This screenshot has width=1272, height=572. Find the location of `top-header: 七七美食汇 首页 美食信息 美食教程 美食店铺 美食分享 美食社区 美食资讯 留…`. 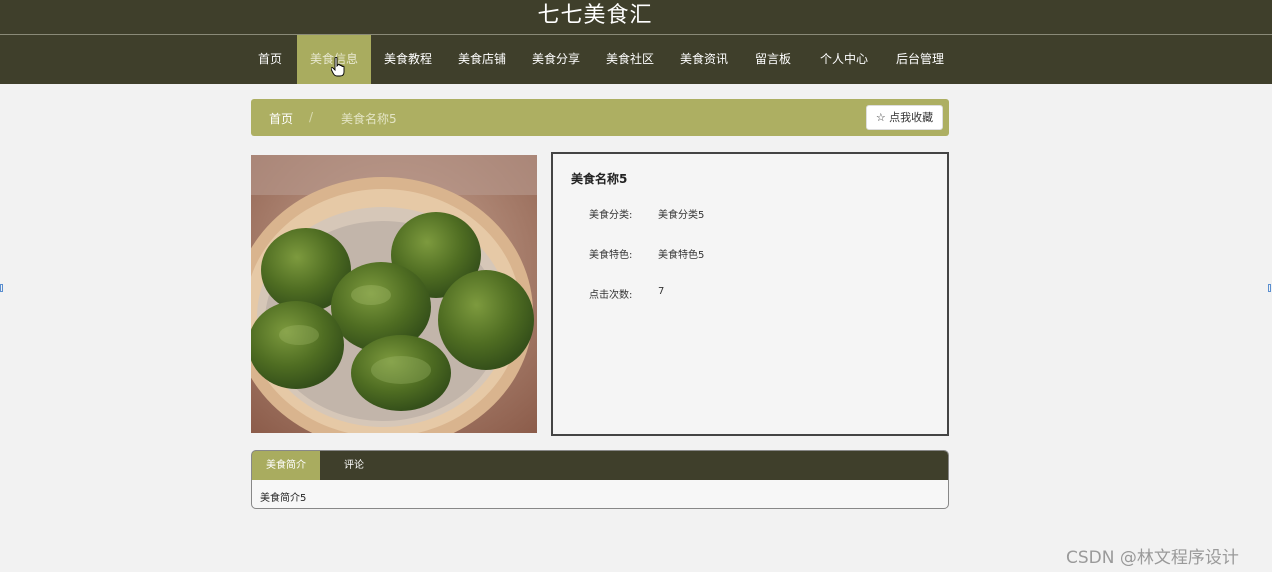

top-header: 七七美食汇 首页 美食信息 美食教程 美食店铺 美食分享 美食社区 美食资讯 留… is located at coordinates (636, 42).